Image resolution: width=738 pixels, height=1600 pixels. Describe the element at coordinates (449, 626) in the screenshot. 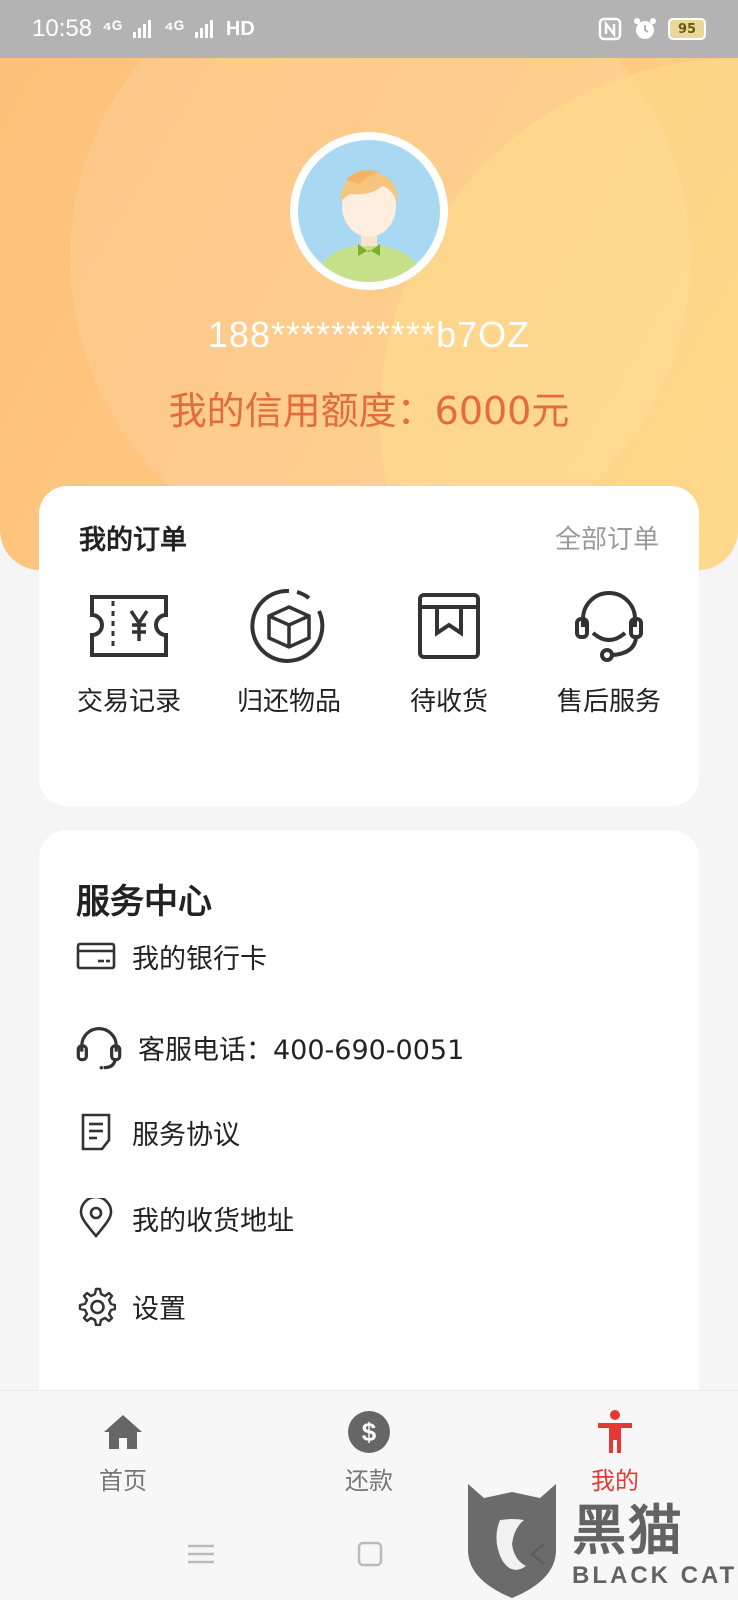

I see `package-icon` at that location.